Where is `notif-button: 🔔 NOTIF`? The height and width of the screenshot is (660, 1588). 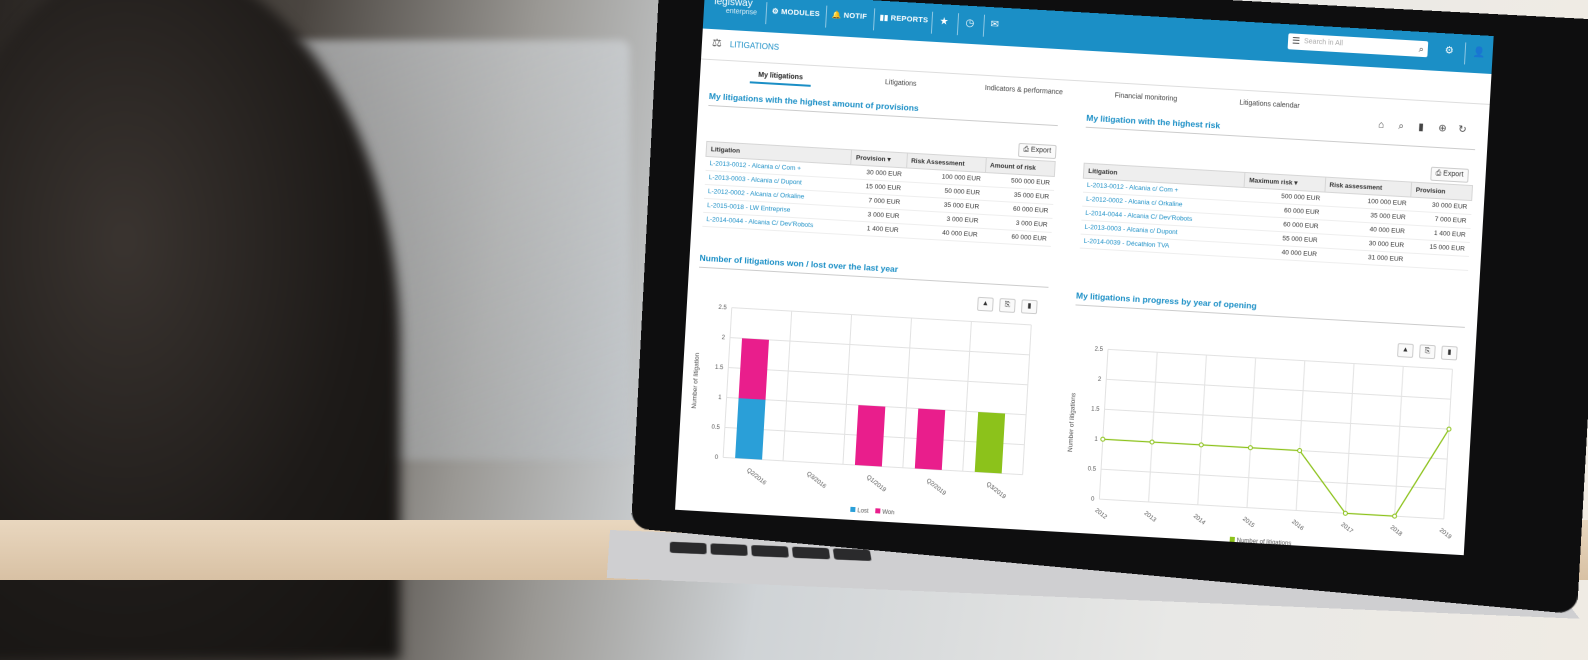
notif-button: 🔔 NOTIF is located at coordinates (850, 15).